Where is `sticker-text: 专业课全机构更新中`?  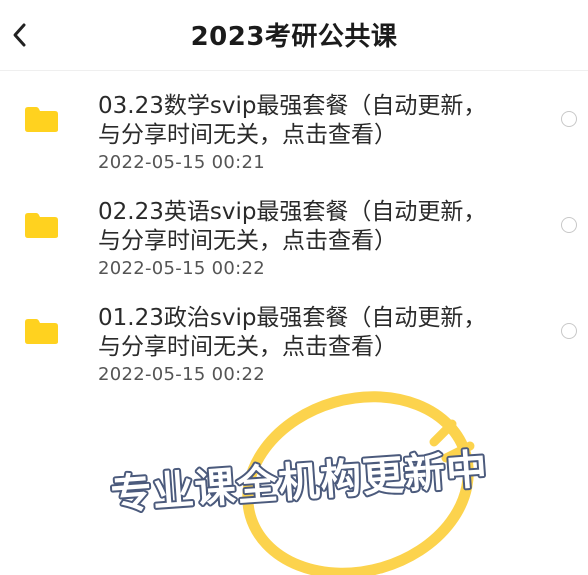 sticker-text: 专业课全机构更新中 is located at coordinates (299, 482).